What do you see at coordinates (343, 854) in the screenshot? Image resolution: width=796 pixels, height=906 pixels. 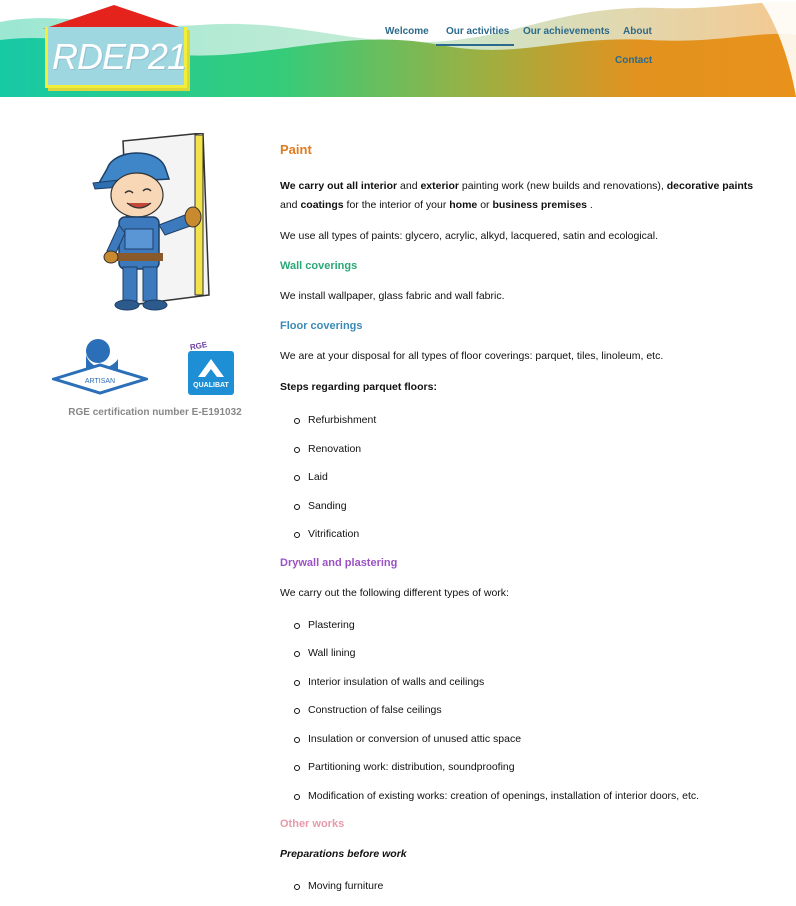 I see `preparations-subtitle: Preparations before work` at bounding box center [343, 854].